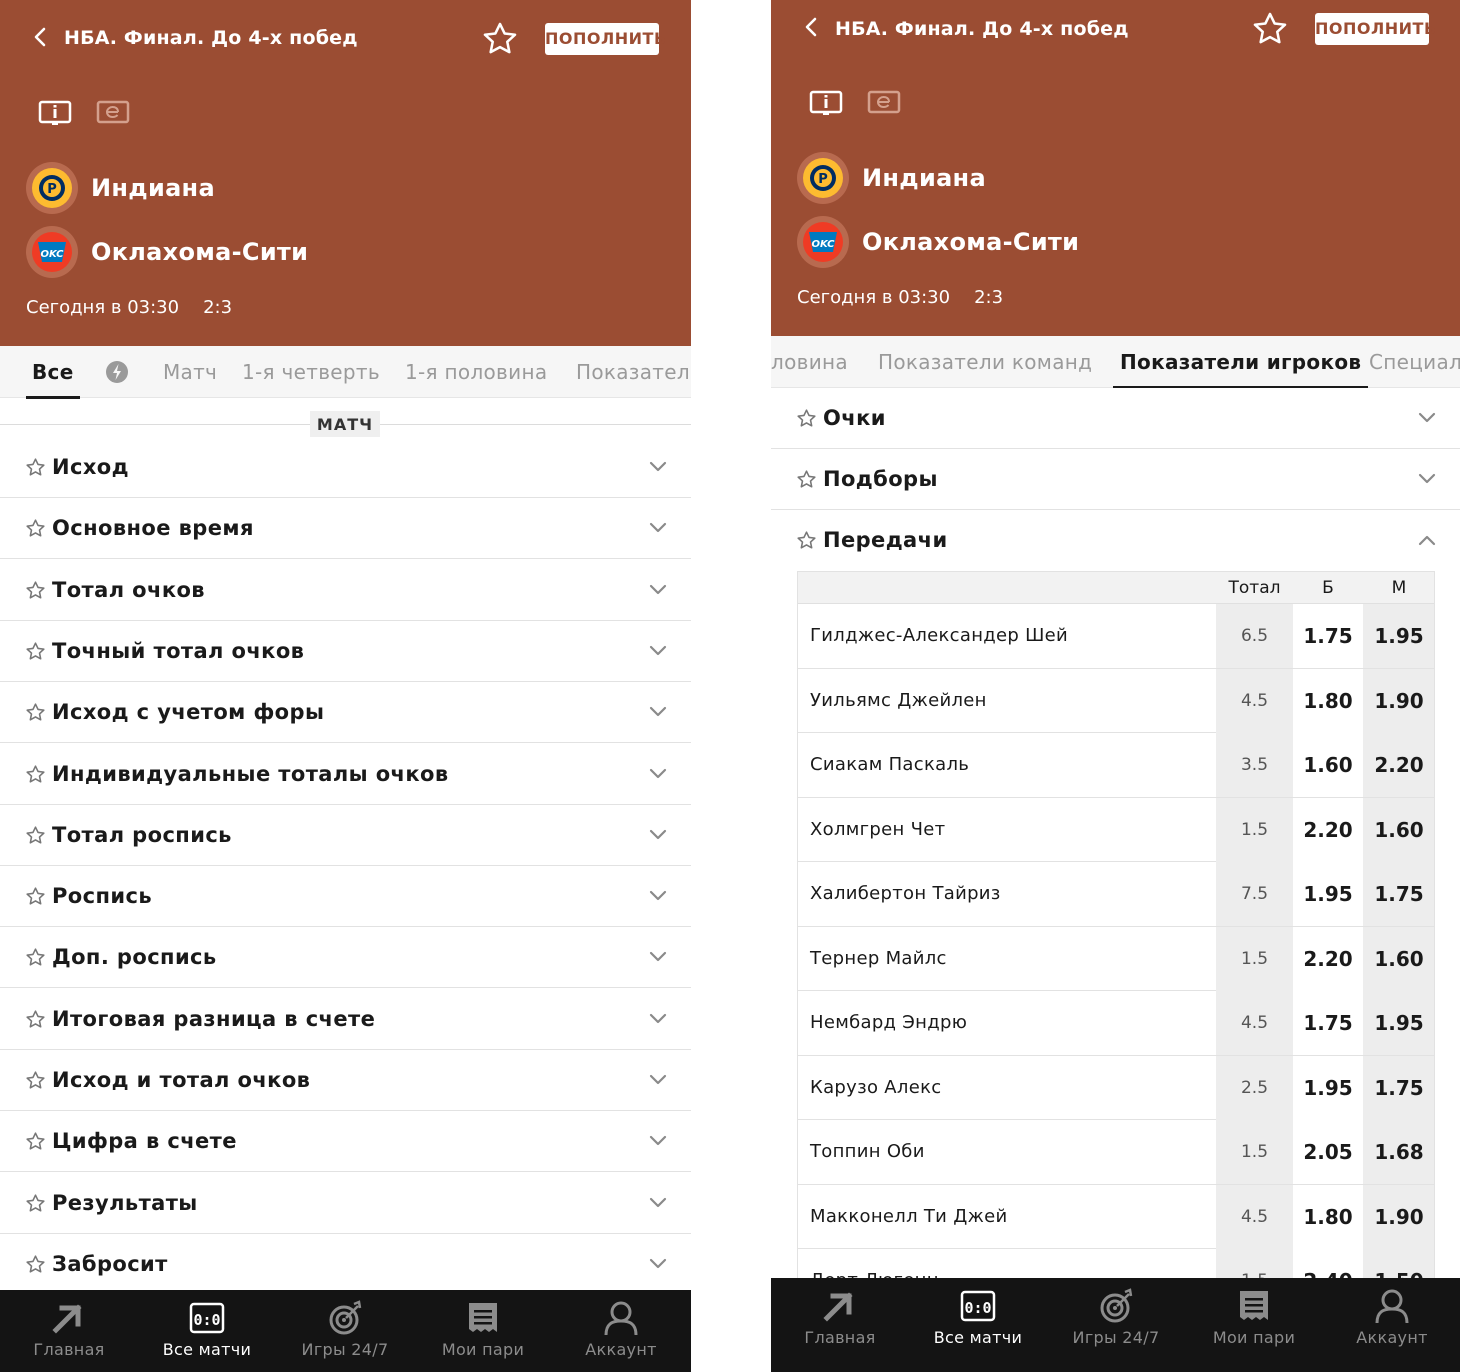 Image resolution: width=1460 pixels, height=1372 pixels. What do you see at coordinates (633, 372) in the screenshot?
I see `tab-stats: Показател` at bounding box center [633, 372].